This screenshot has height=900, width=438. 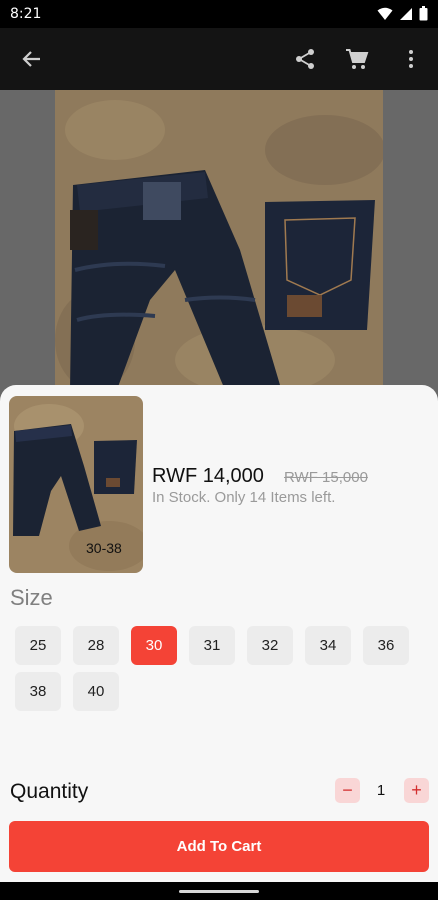 What do you see at coordinates (96, 645) in the screenshot?
I see `size-option-28: 28` at bounding box center [96, 645].